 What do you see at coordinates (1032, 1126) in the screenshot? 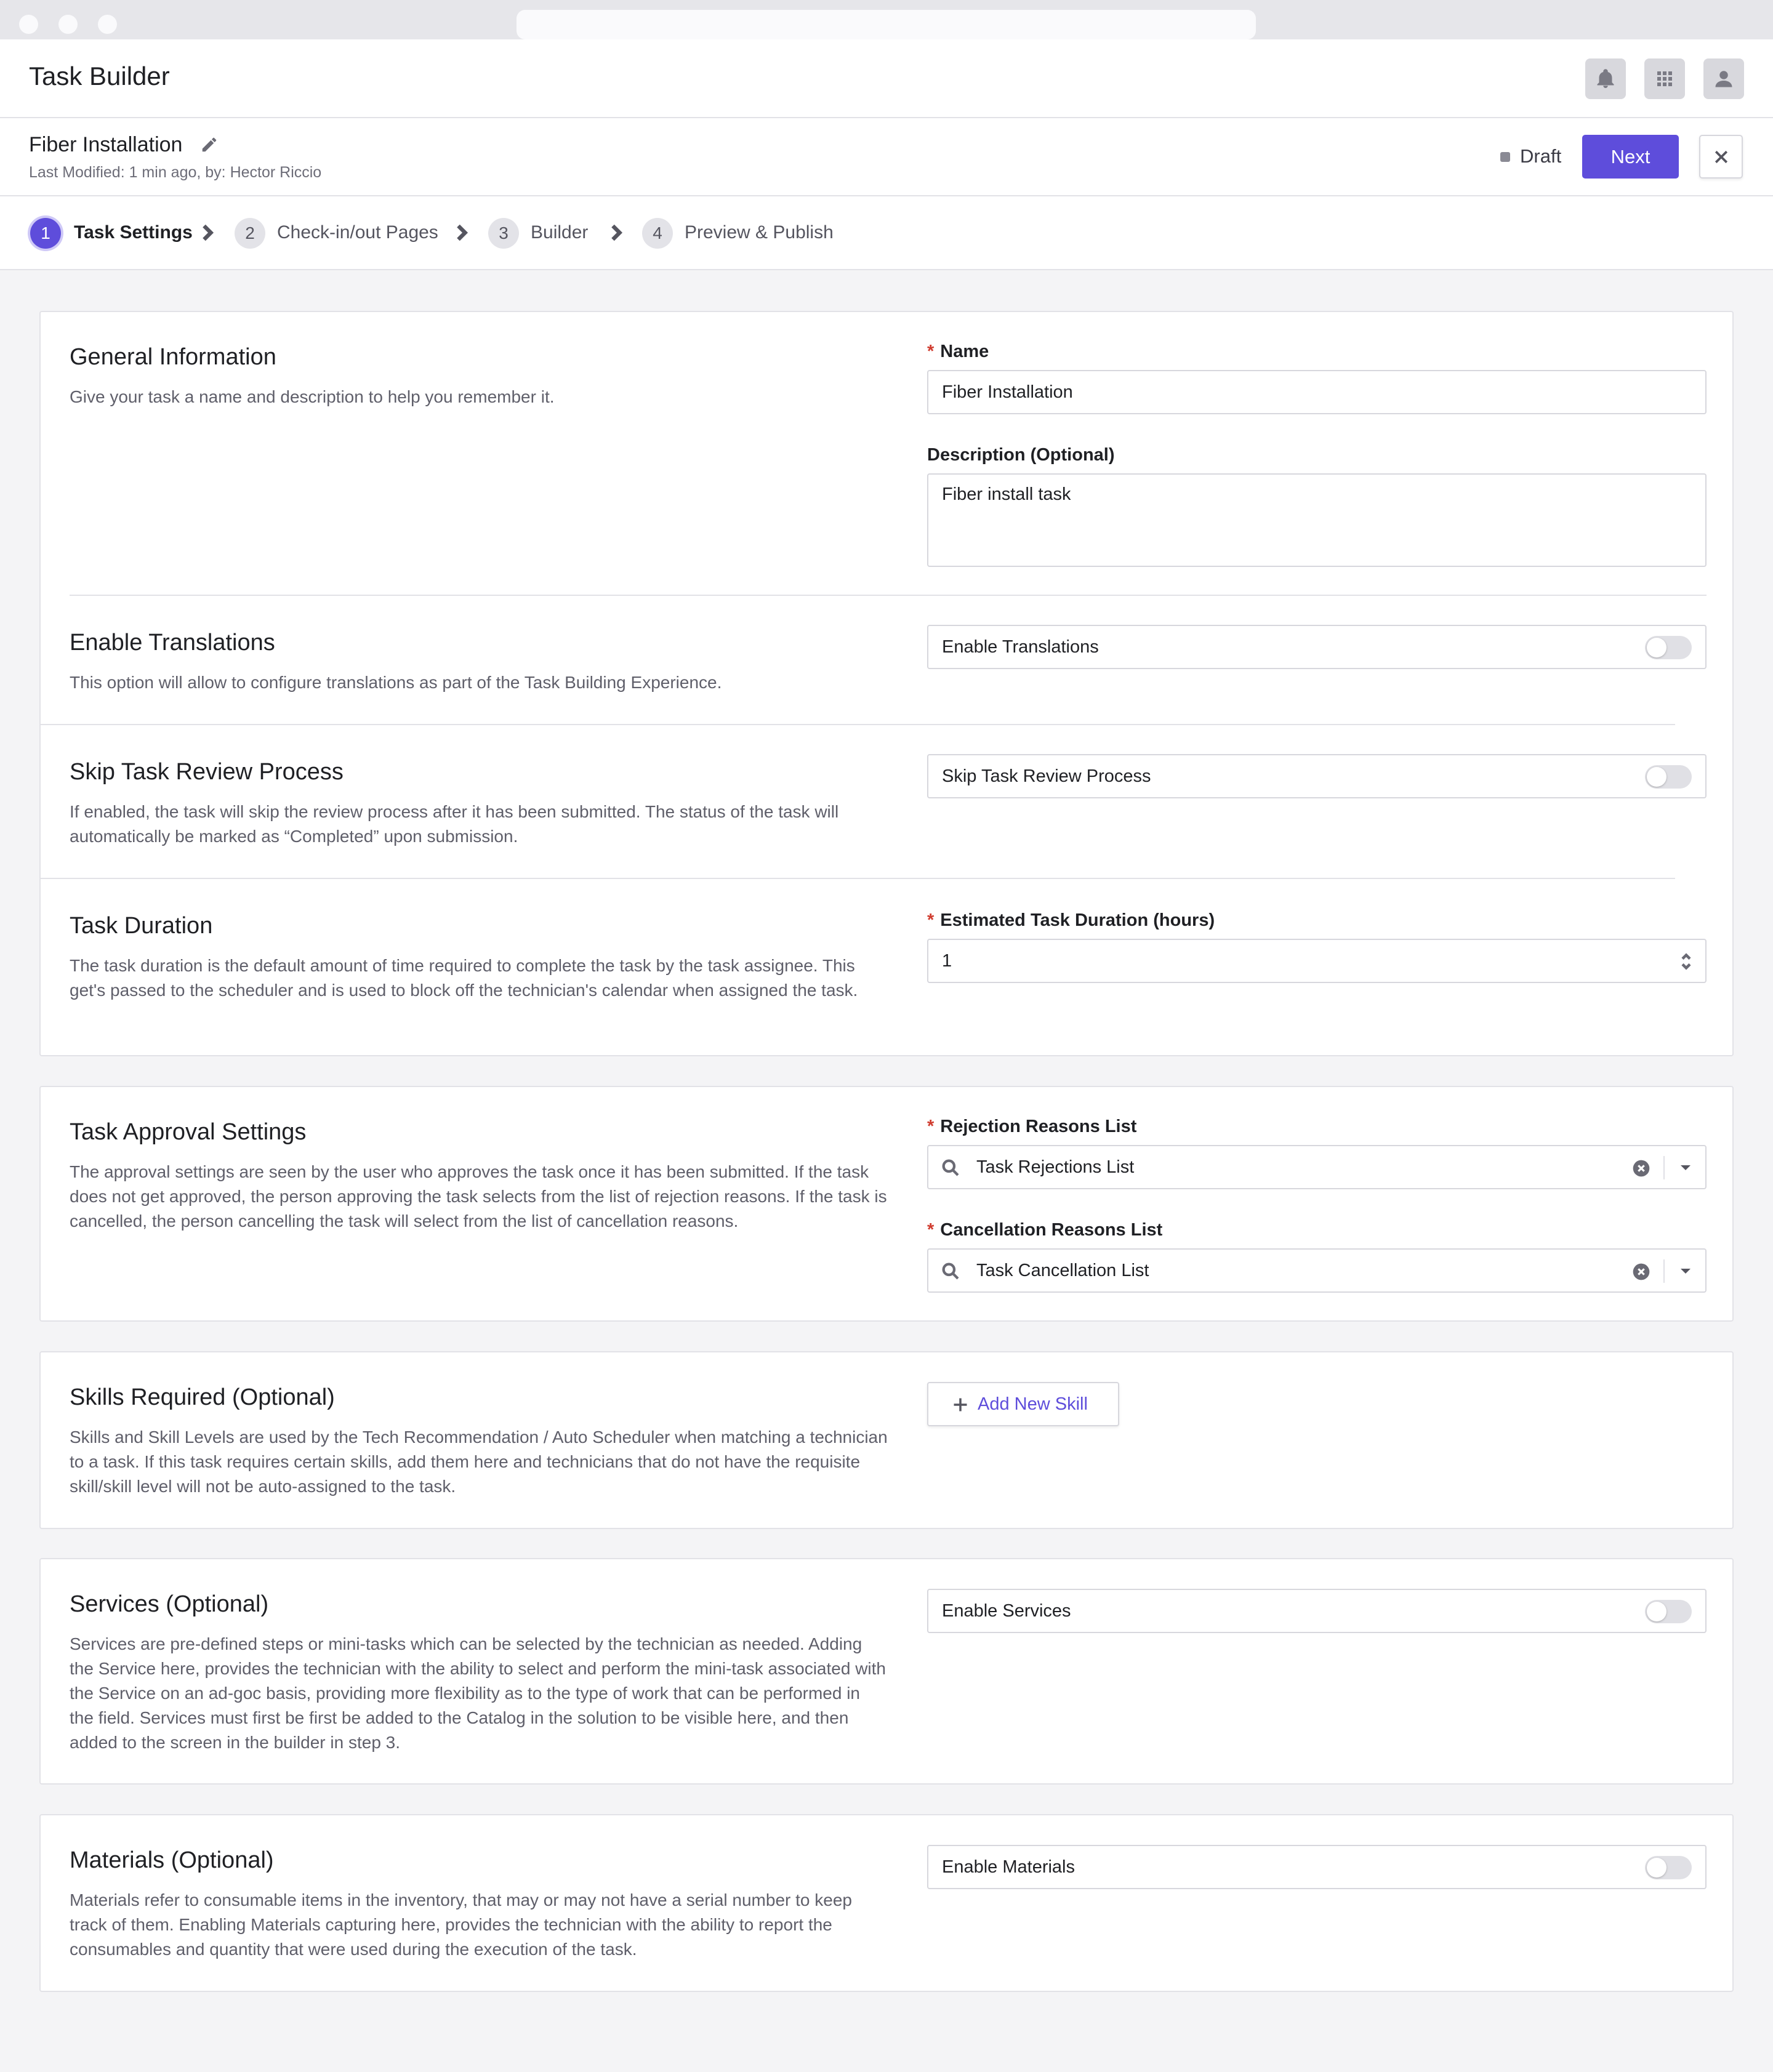
I see `rejection-label: * Rejection Reasons List` at bounding box center [1032, 1126].